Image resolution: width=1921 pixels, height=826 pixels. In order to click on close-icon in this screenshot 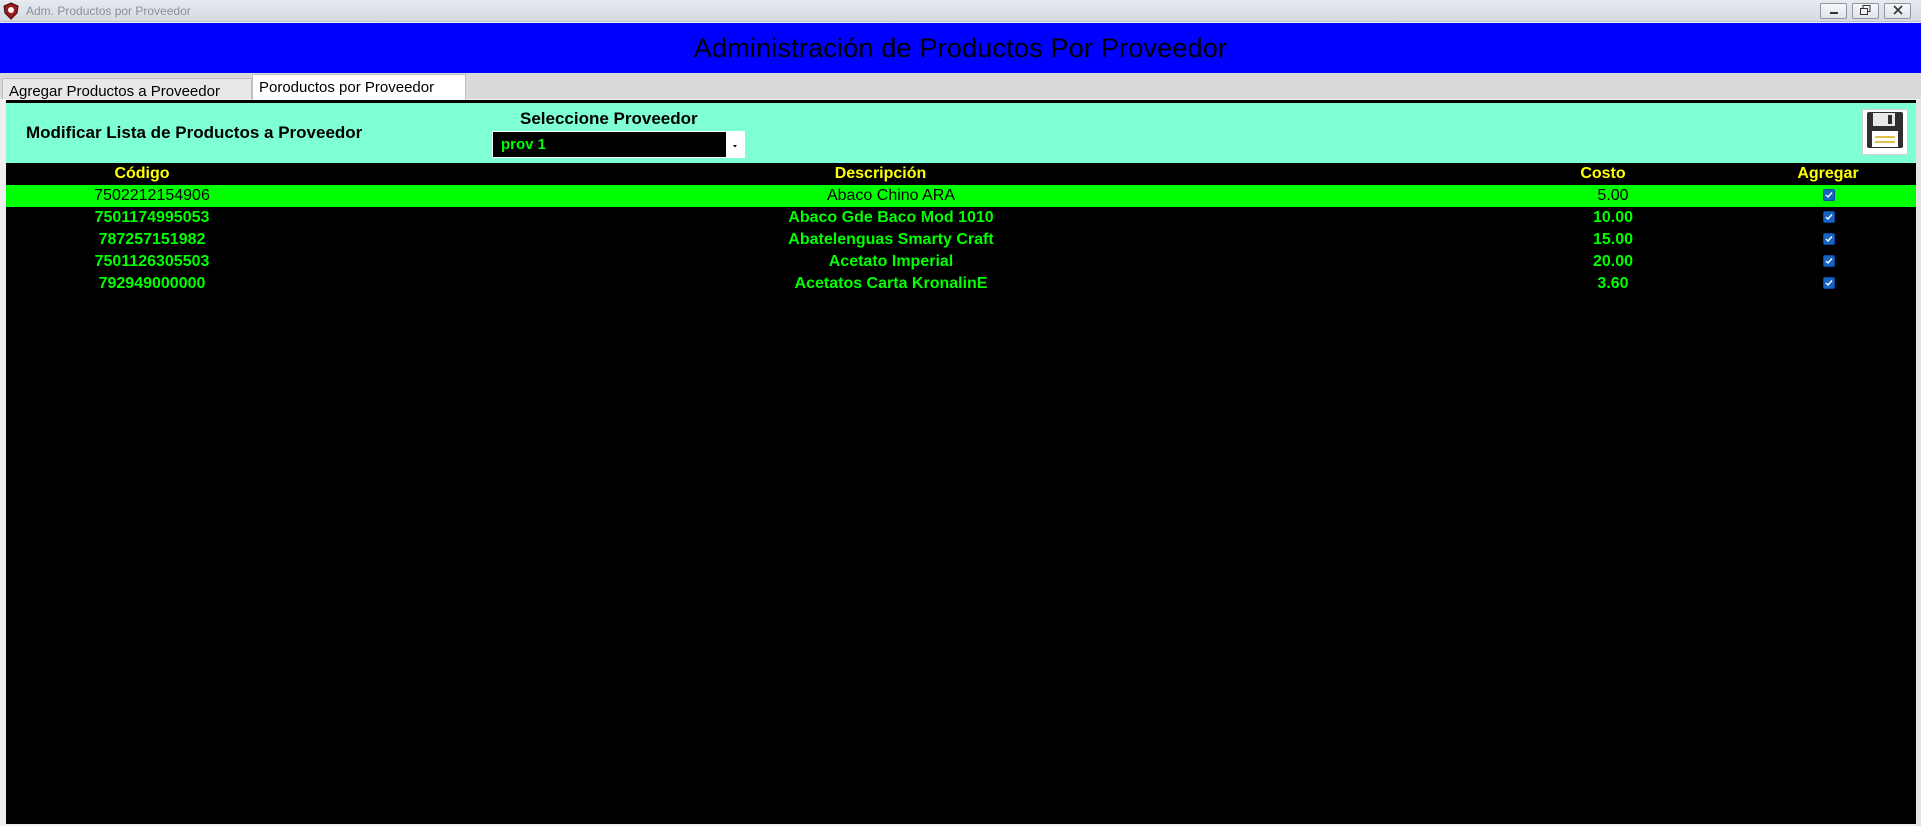, I will do `click(1897, 11)`.